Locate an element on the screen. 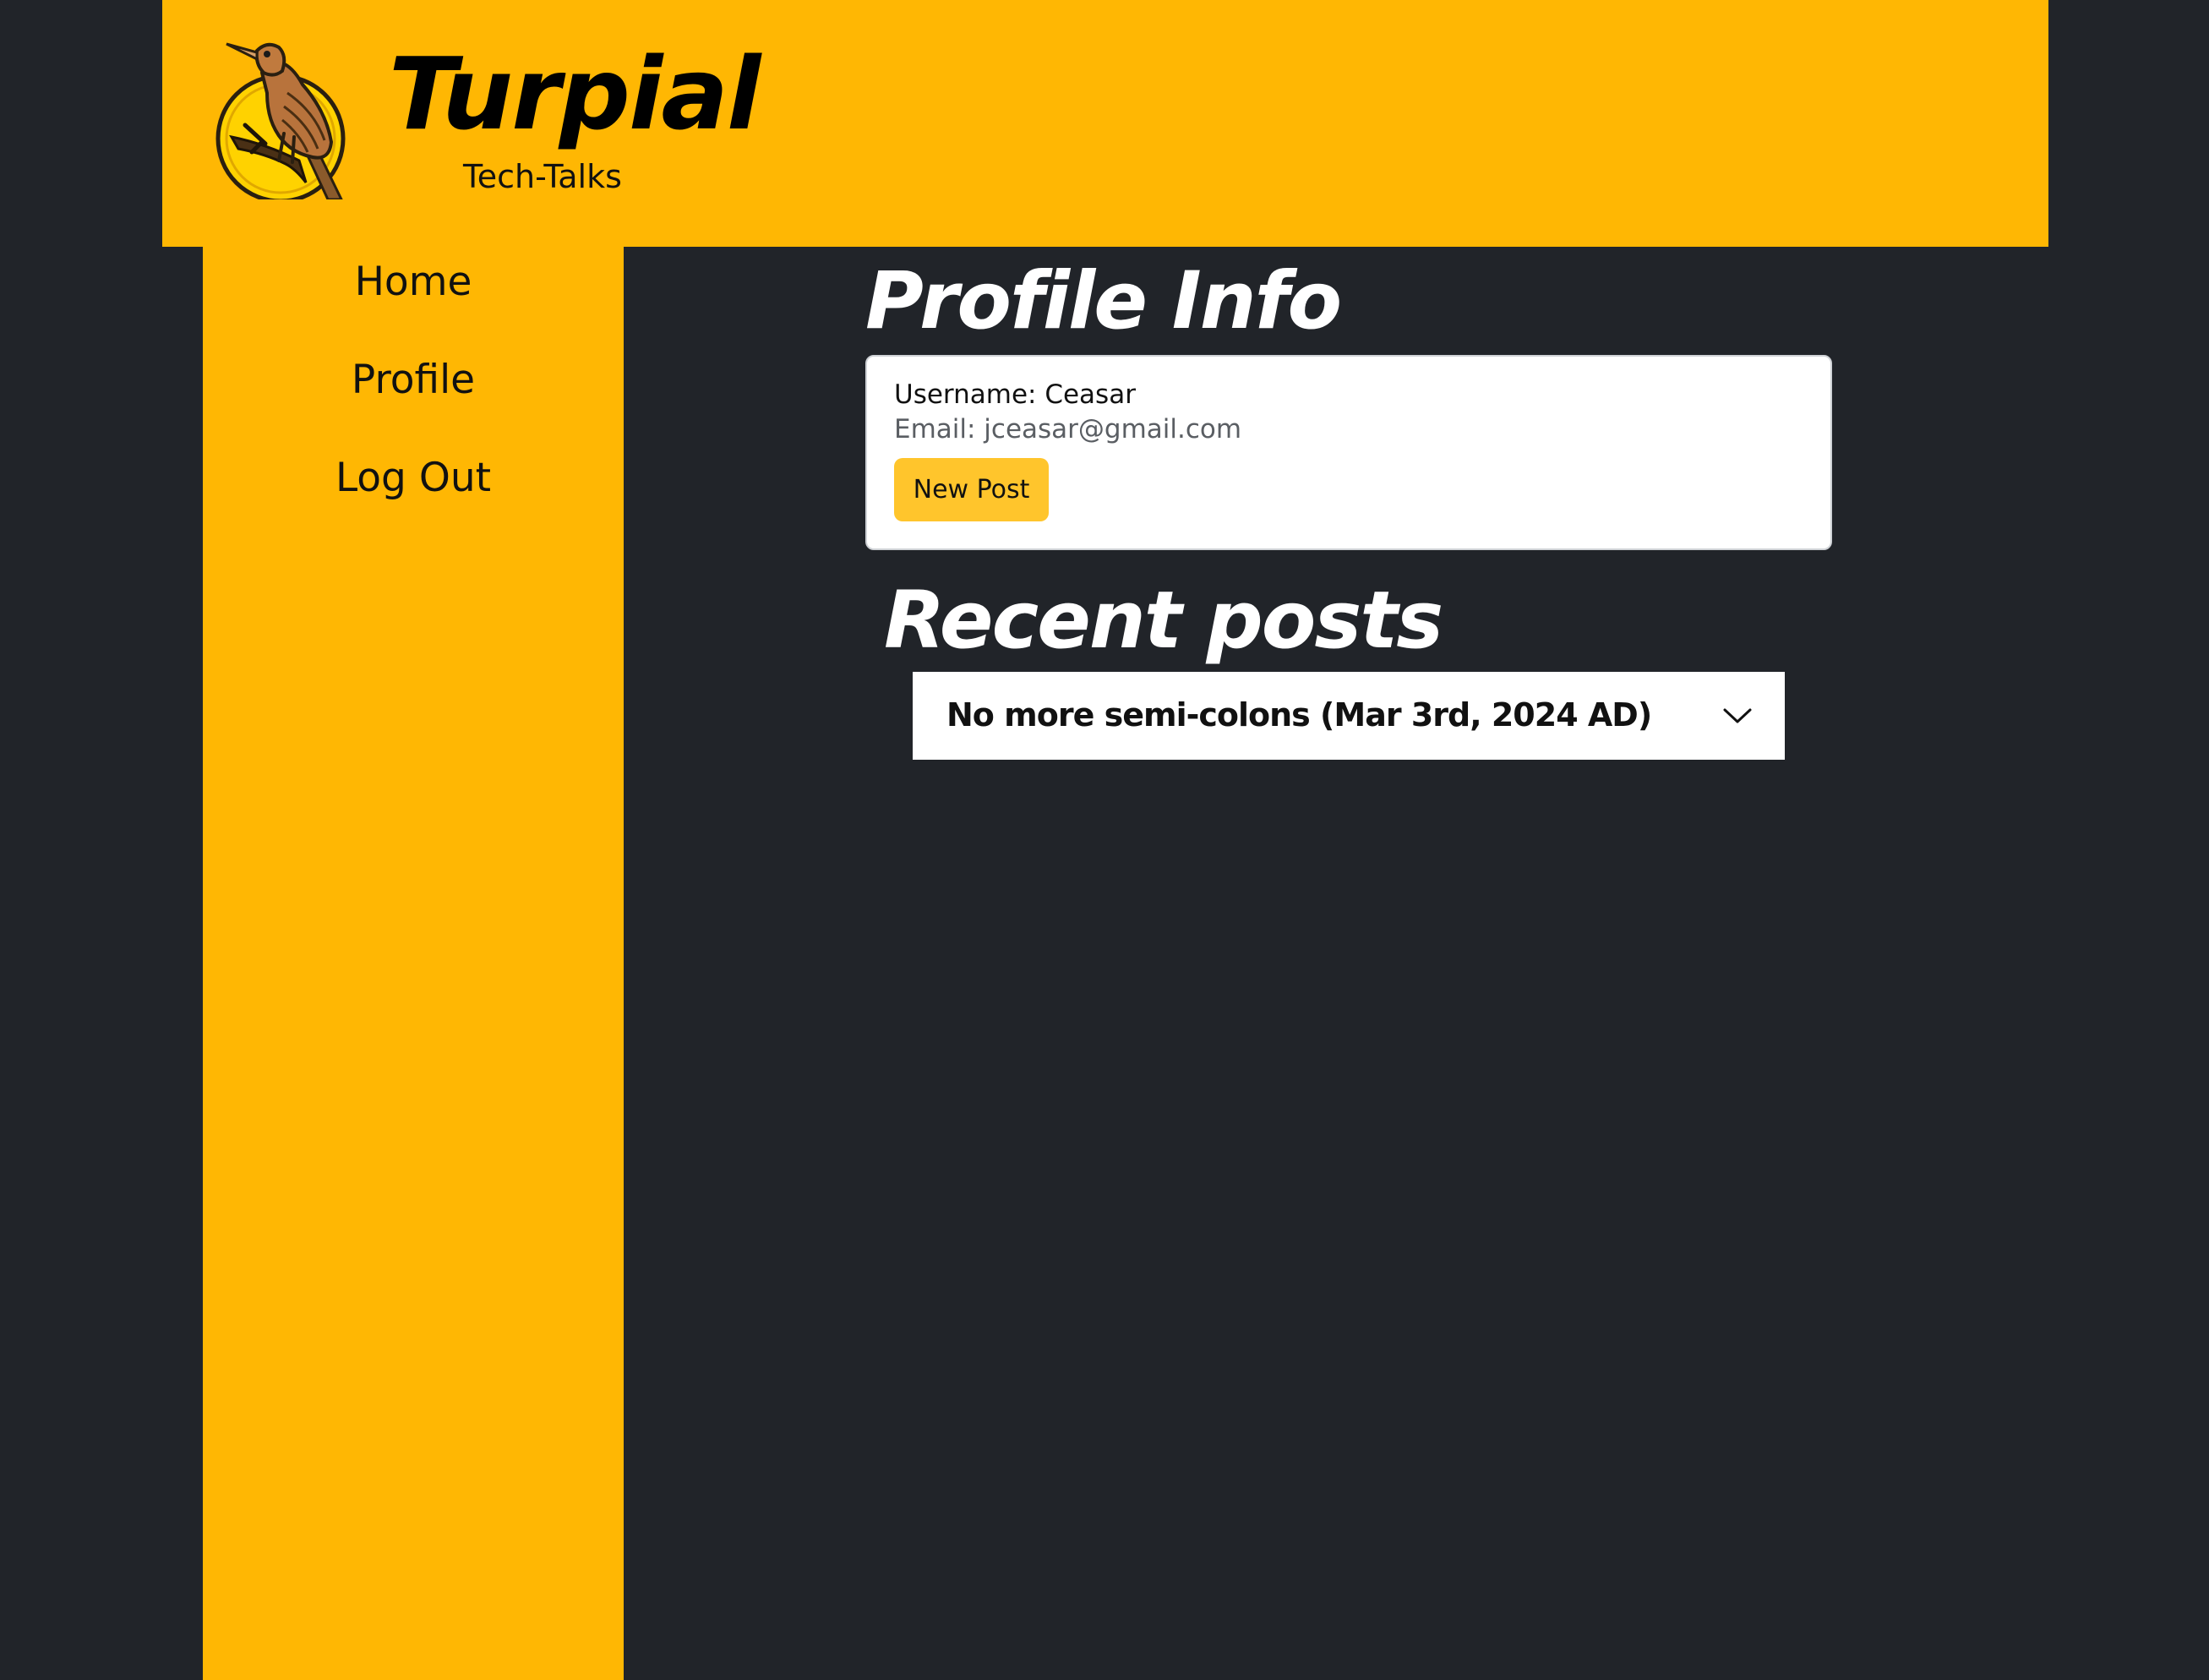 This screenshot has width=2209, height=1680. sidebar-item-logout: Log Out is located at coordinates (413, 478).